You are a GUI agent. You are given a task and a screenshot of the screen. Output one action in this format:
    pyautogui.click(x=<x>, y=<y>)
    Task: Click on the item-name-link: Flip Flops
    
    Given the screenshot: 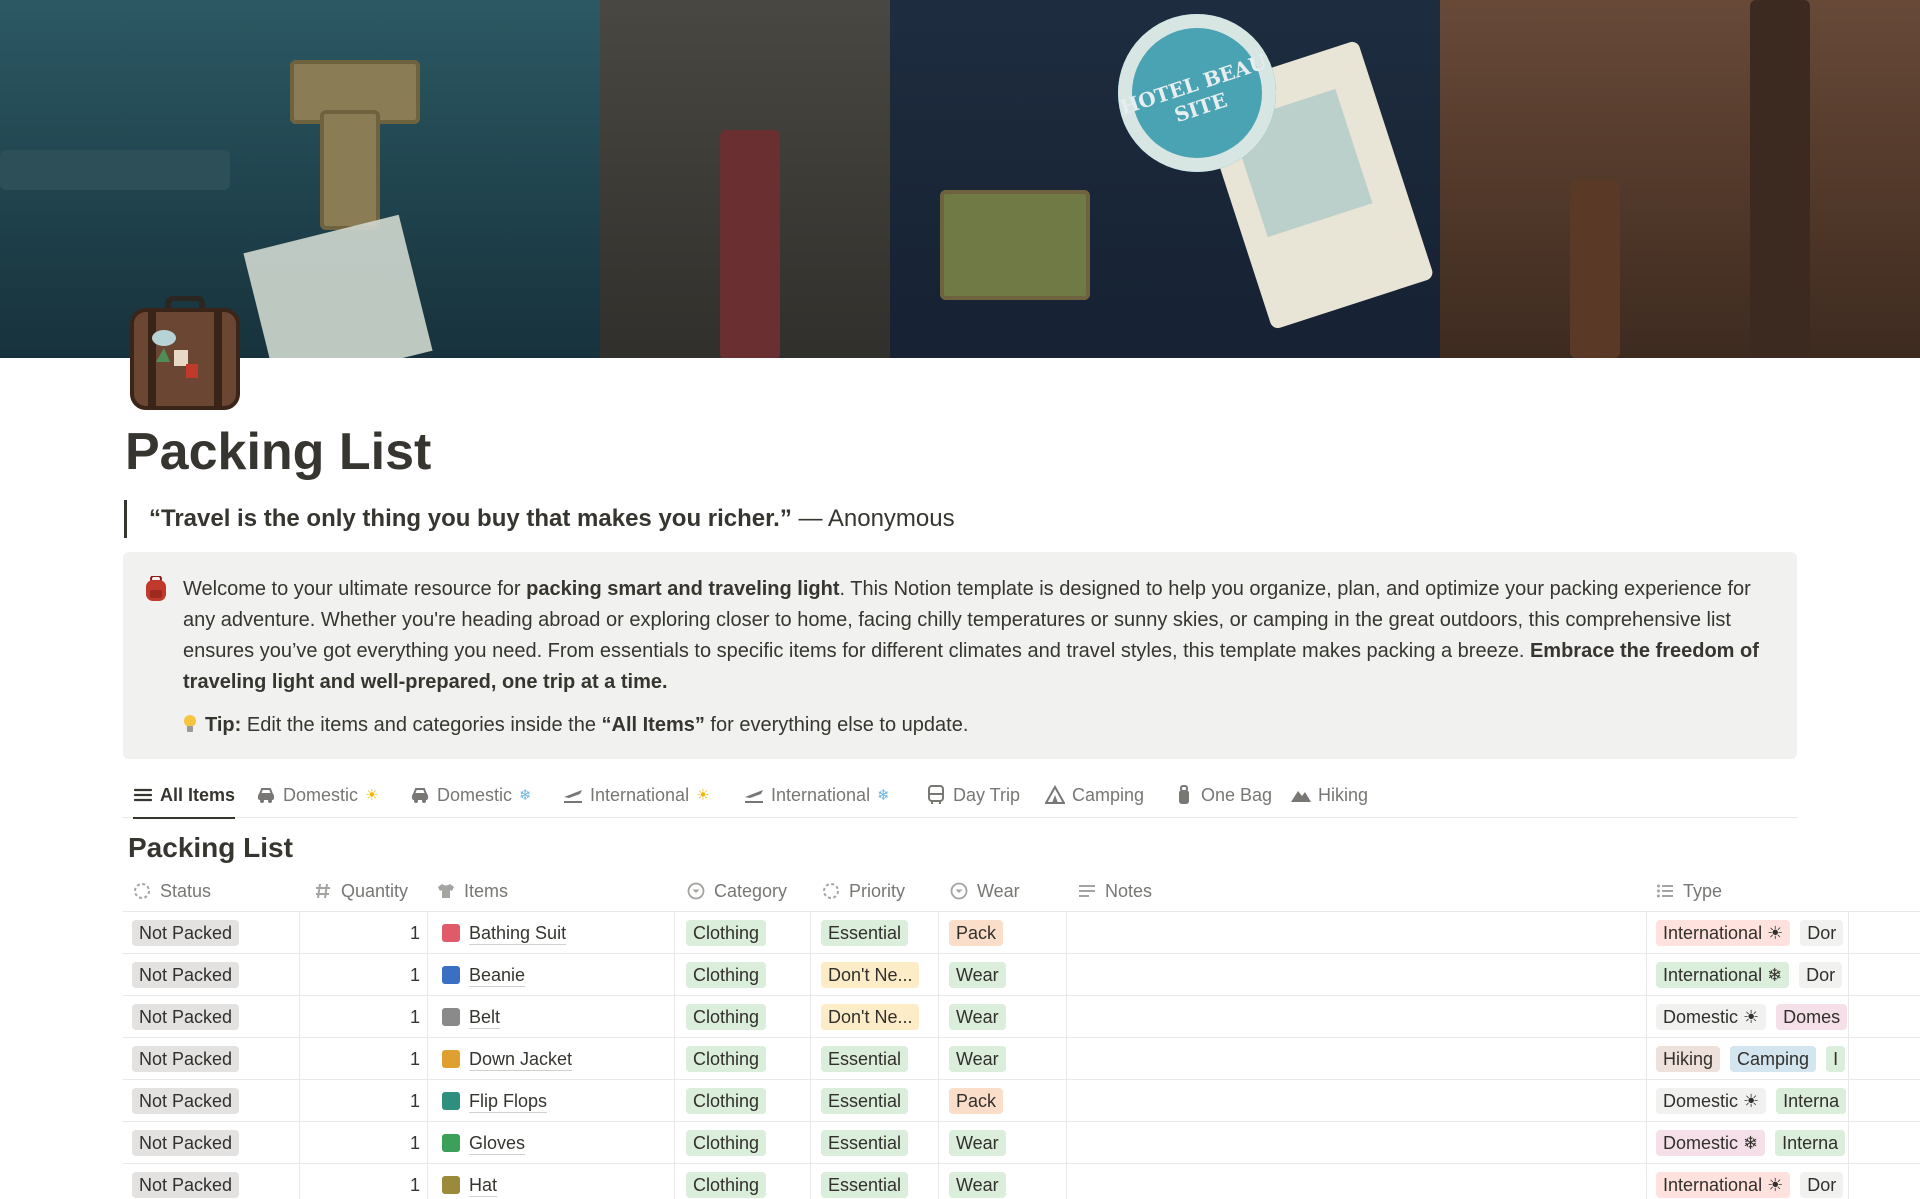 What is the action you would take?
    pyautogui.click(x=508, y=1101)
    